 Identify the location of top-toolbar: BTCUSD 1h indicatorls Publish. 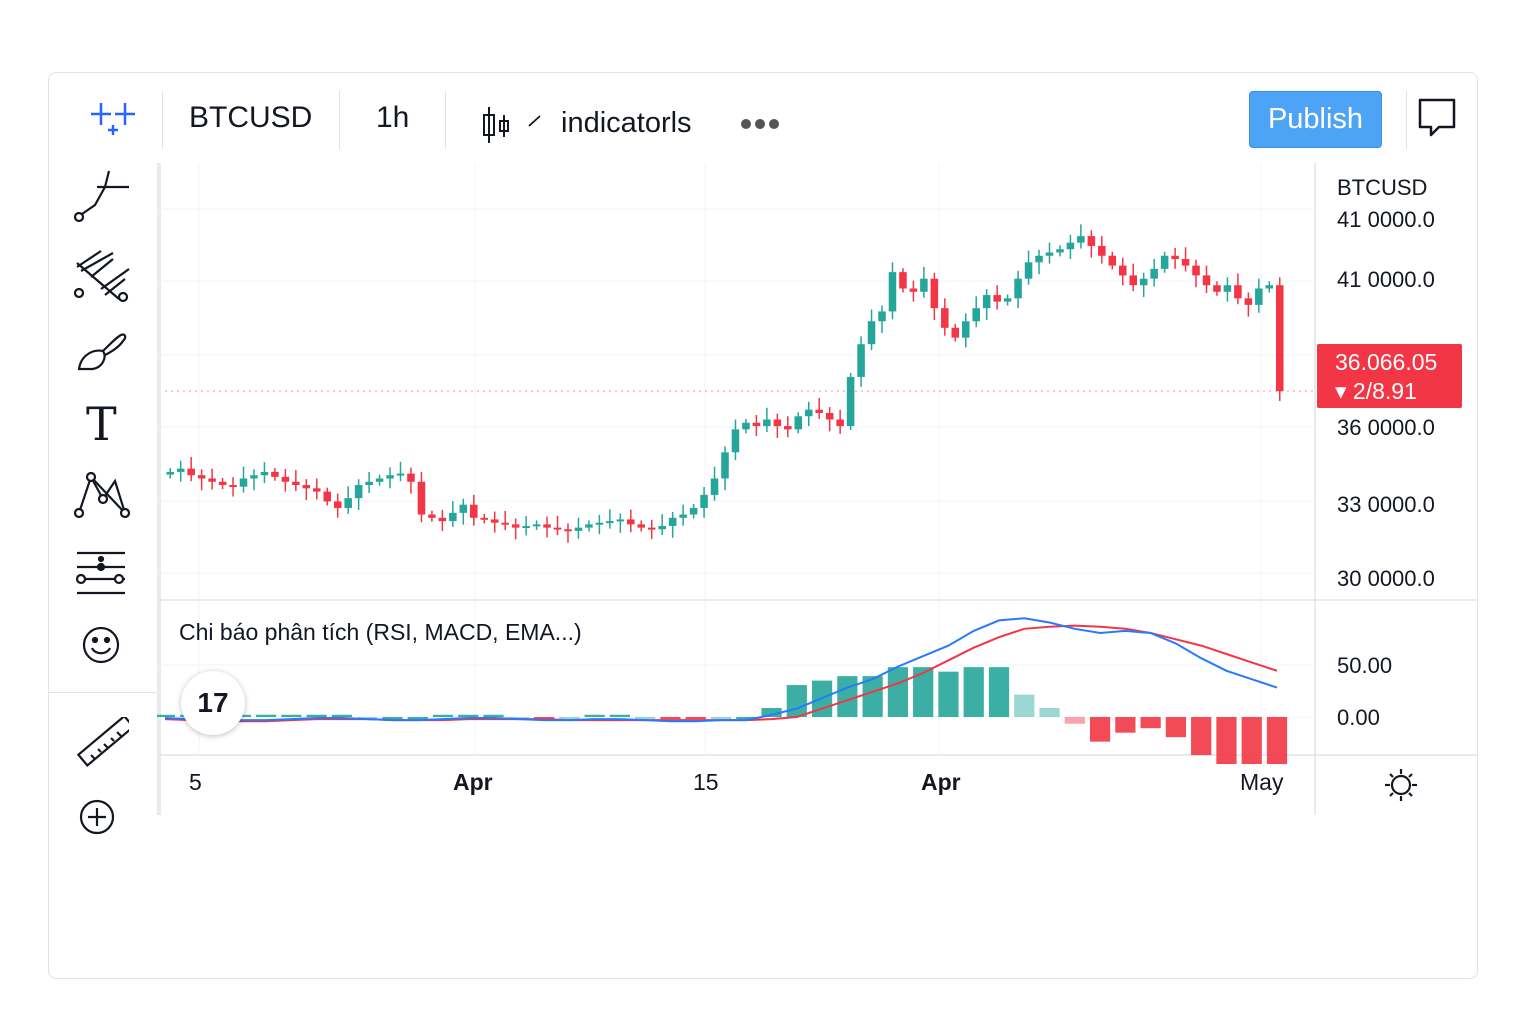
(763, 118).